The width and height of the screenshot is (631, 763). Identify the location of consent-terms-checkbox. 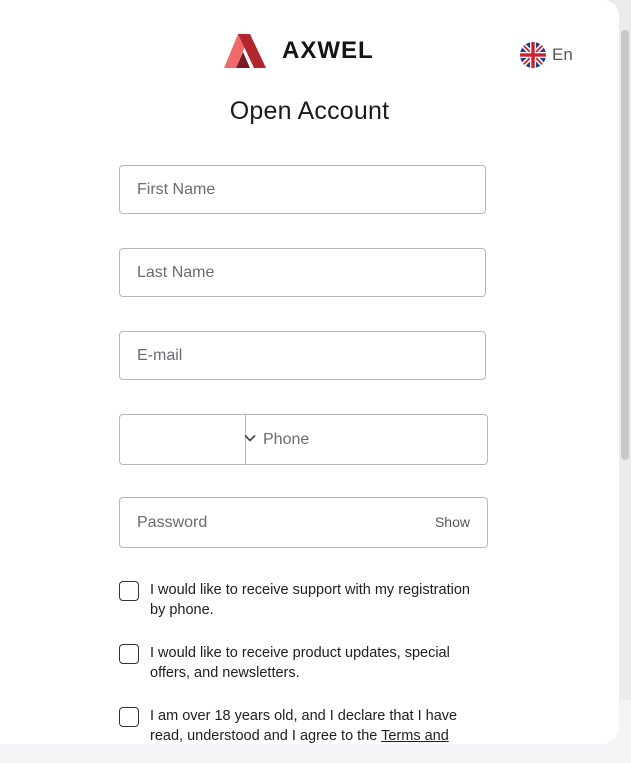
(129, 717).